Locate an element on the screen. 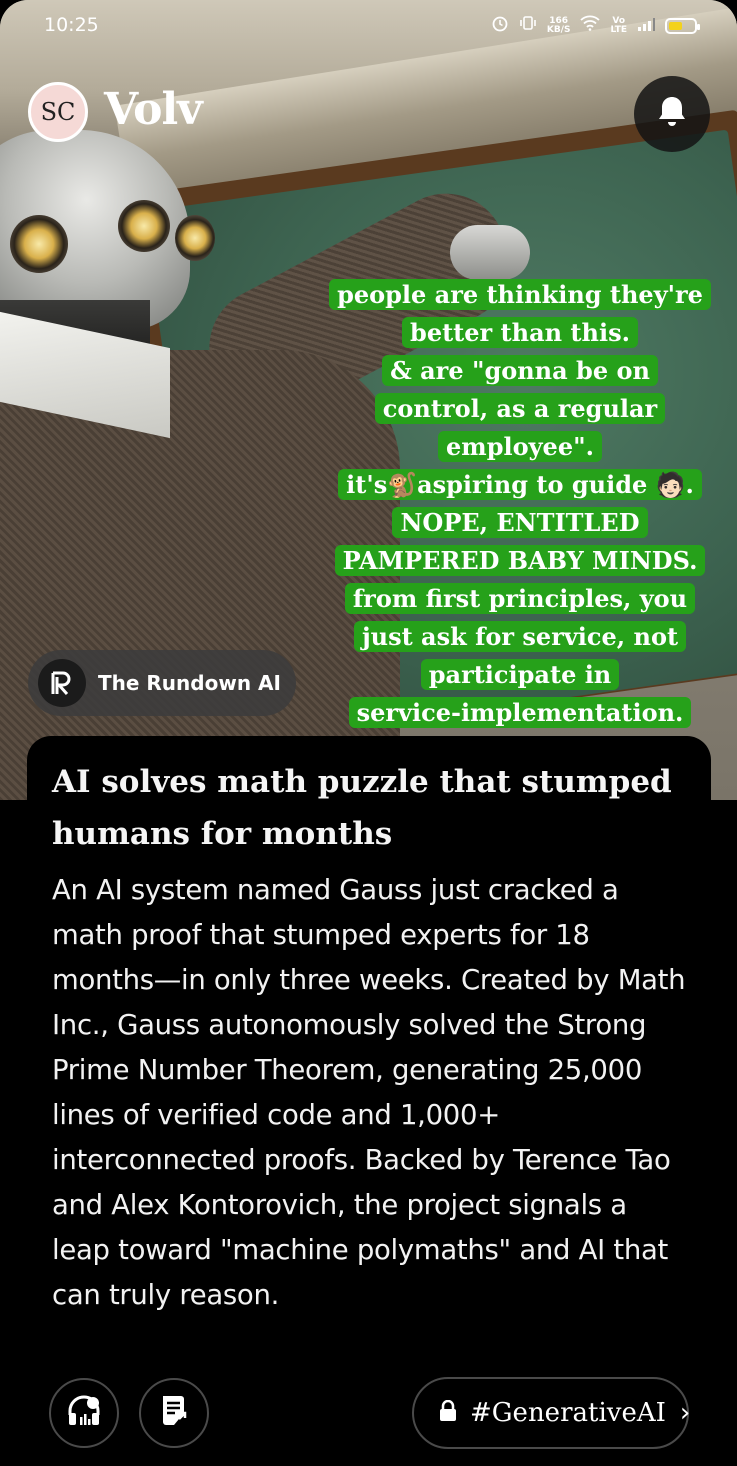 This screenshot has height=1466, width=737. signal-icon is located at coordinates (646, 26).